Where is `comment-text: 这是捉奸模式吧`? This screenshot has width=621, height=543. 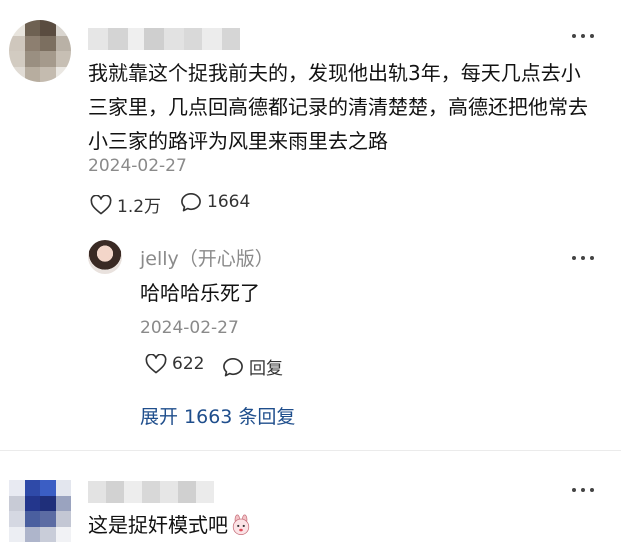
comment-text: 这是捉奸模式吧 is located at coordinates (170, 525).